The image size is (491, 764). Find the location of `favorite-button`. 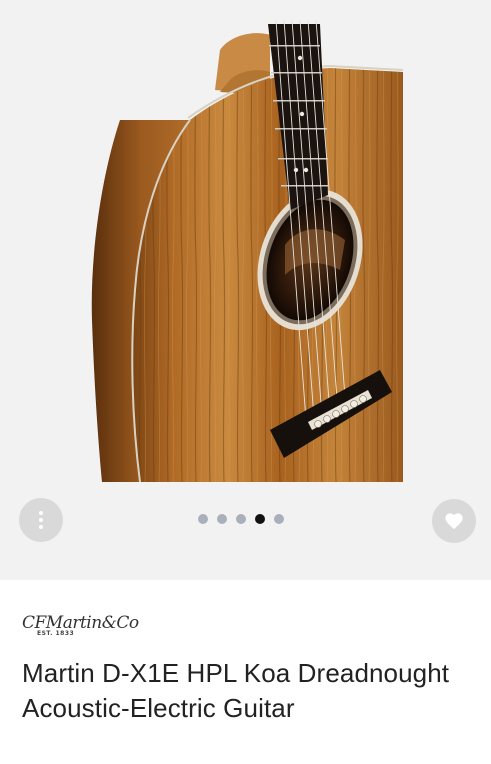

favorite-button is located at coordinates (454, 521).